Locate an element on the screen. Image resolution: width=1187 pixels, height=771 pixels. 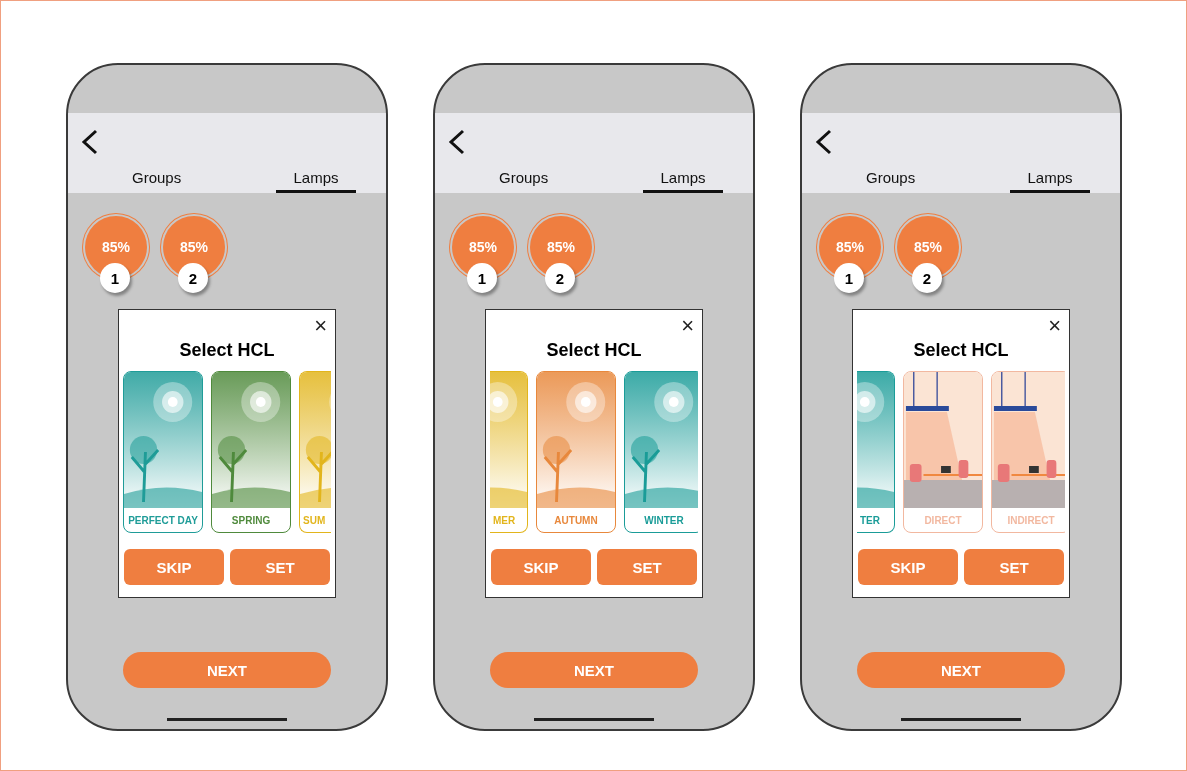
scene-card: AUTUMN is located at coordinates (576, 452).